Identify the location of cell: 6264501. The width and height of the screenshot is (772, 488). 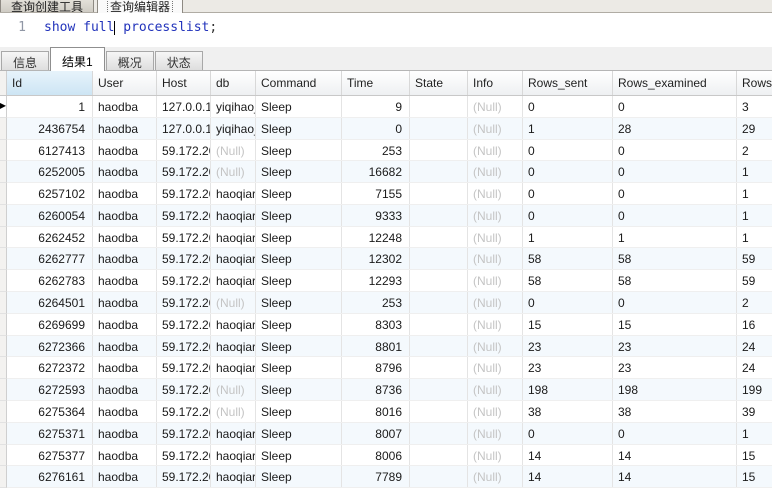
(50, 302).